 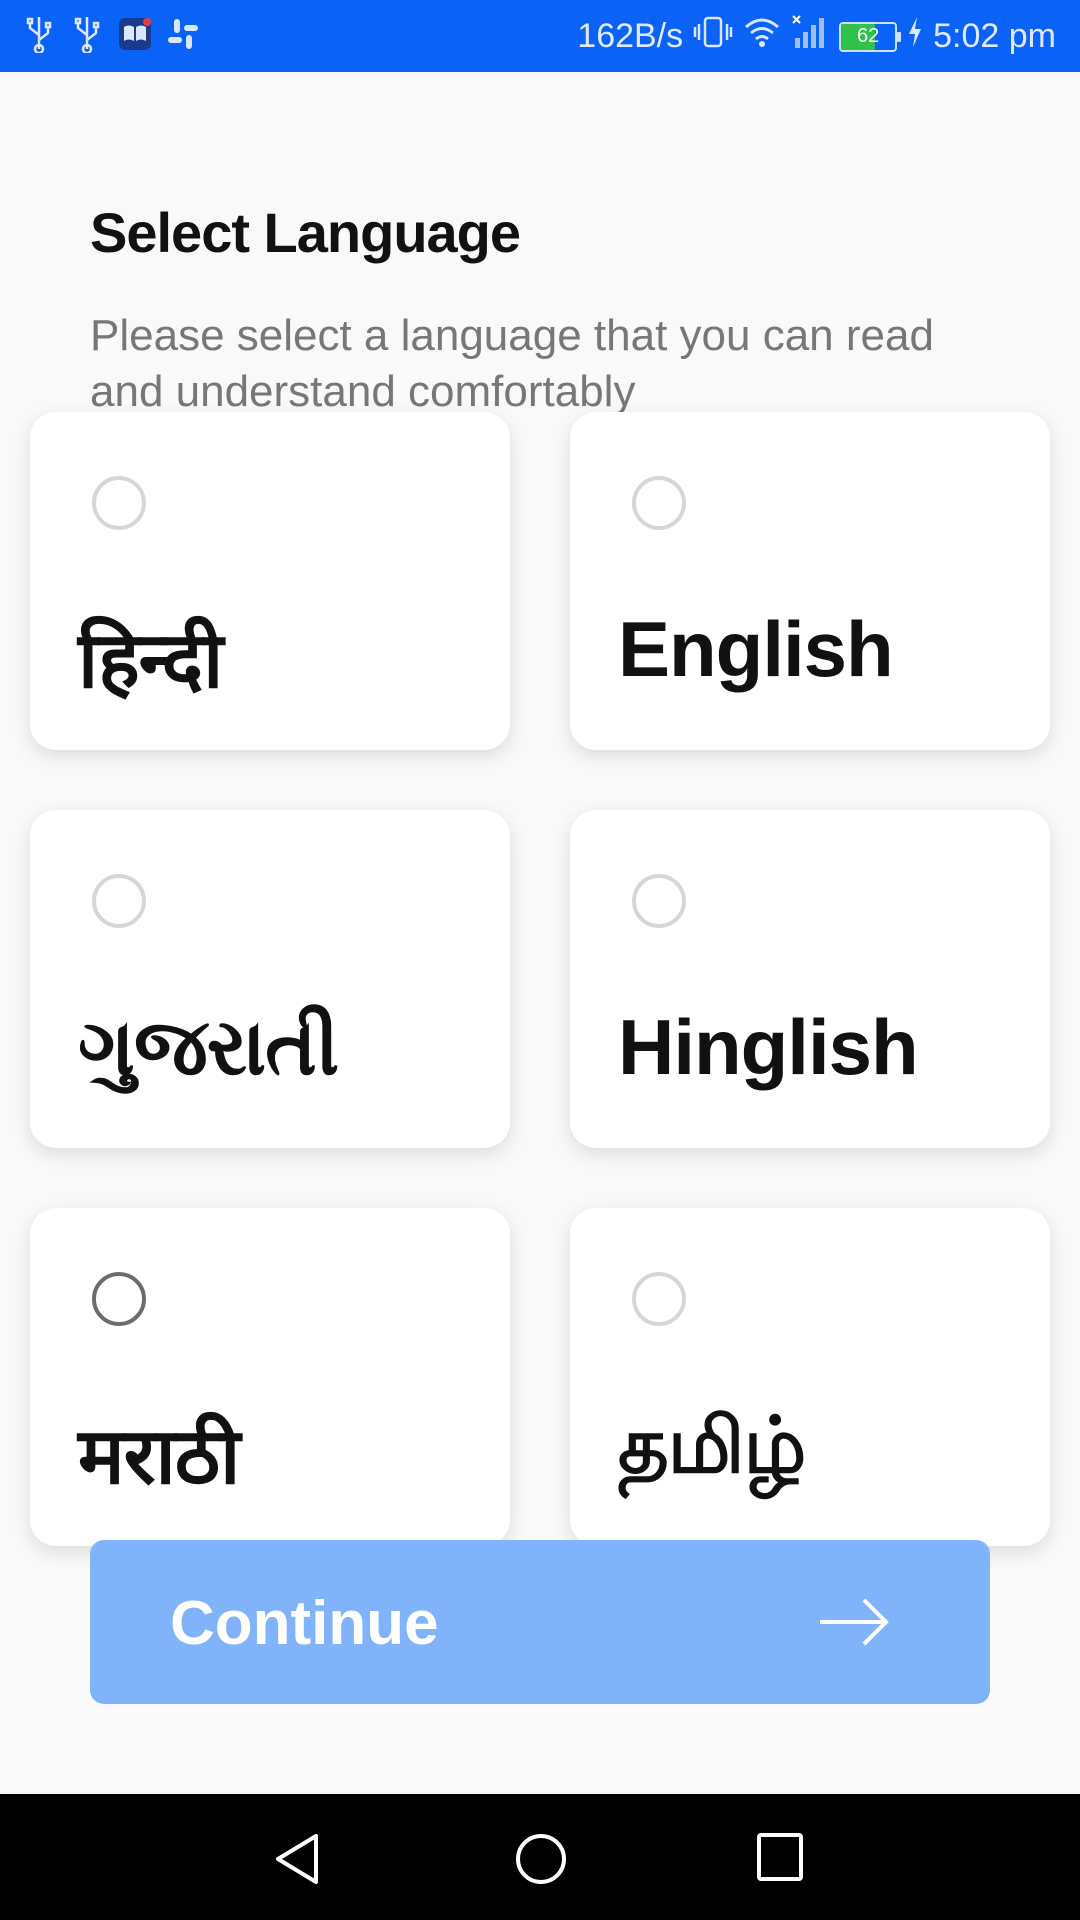 What do you see at coordinates (305, 232) in the screenshot?
I see `page-title: Select Language` at bounding box center [305, 232].